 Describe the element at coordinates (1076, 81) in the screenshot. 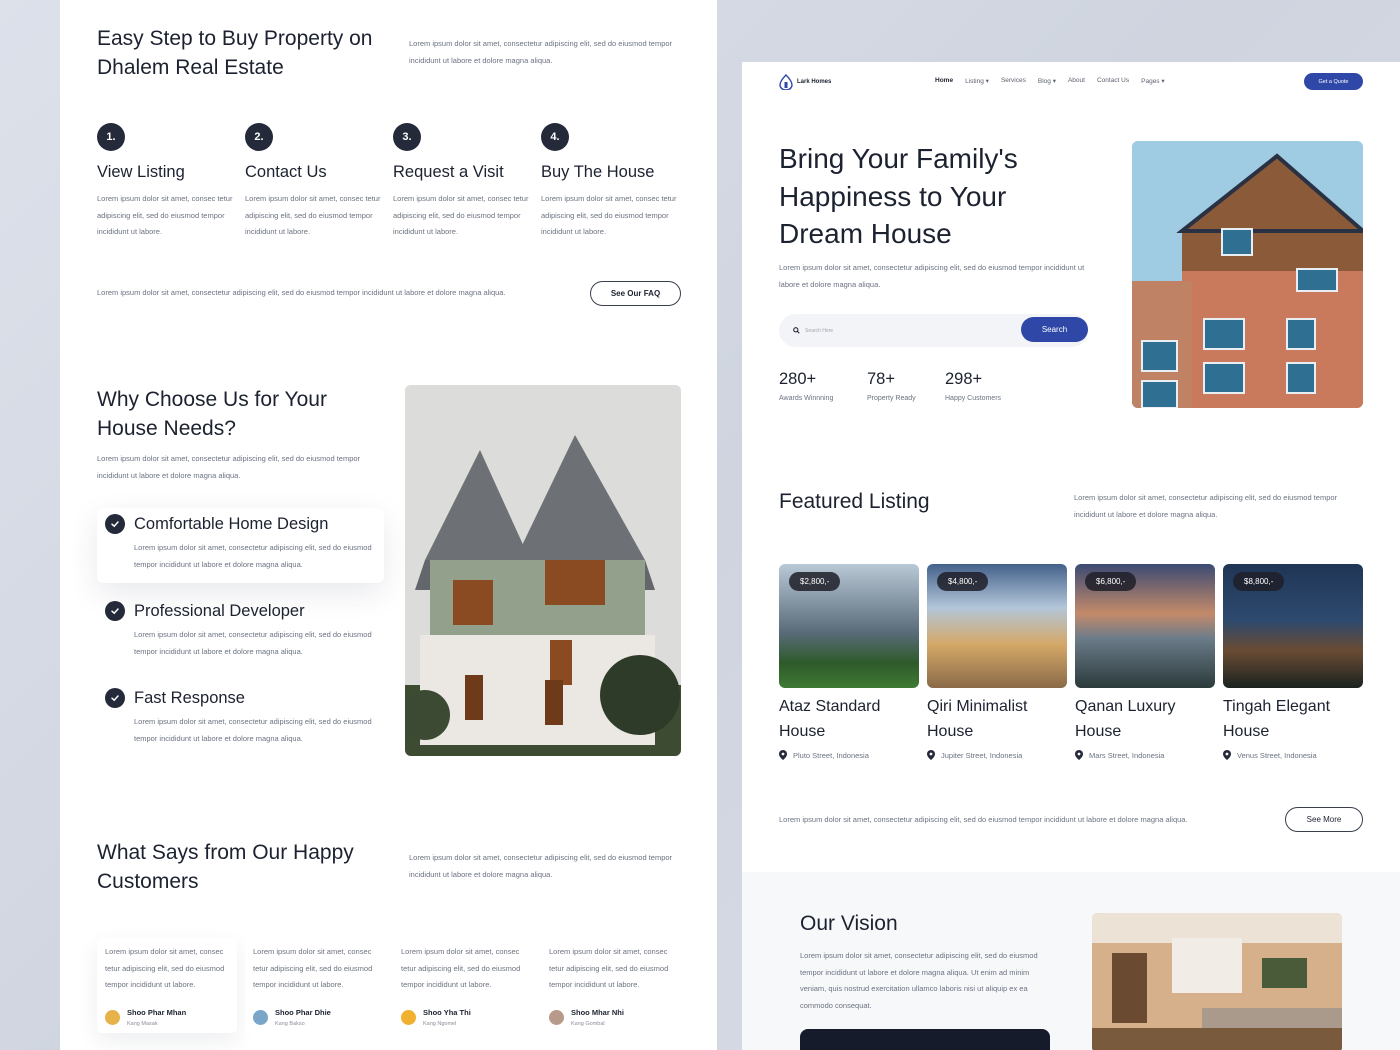

I see `nav-about: About` at that location.